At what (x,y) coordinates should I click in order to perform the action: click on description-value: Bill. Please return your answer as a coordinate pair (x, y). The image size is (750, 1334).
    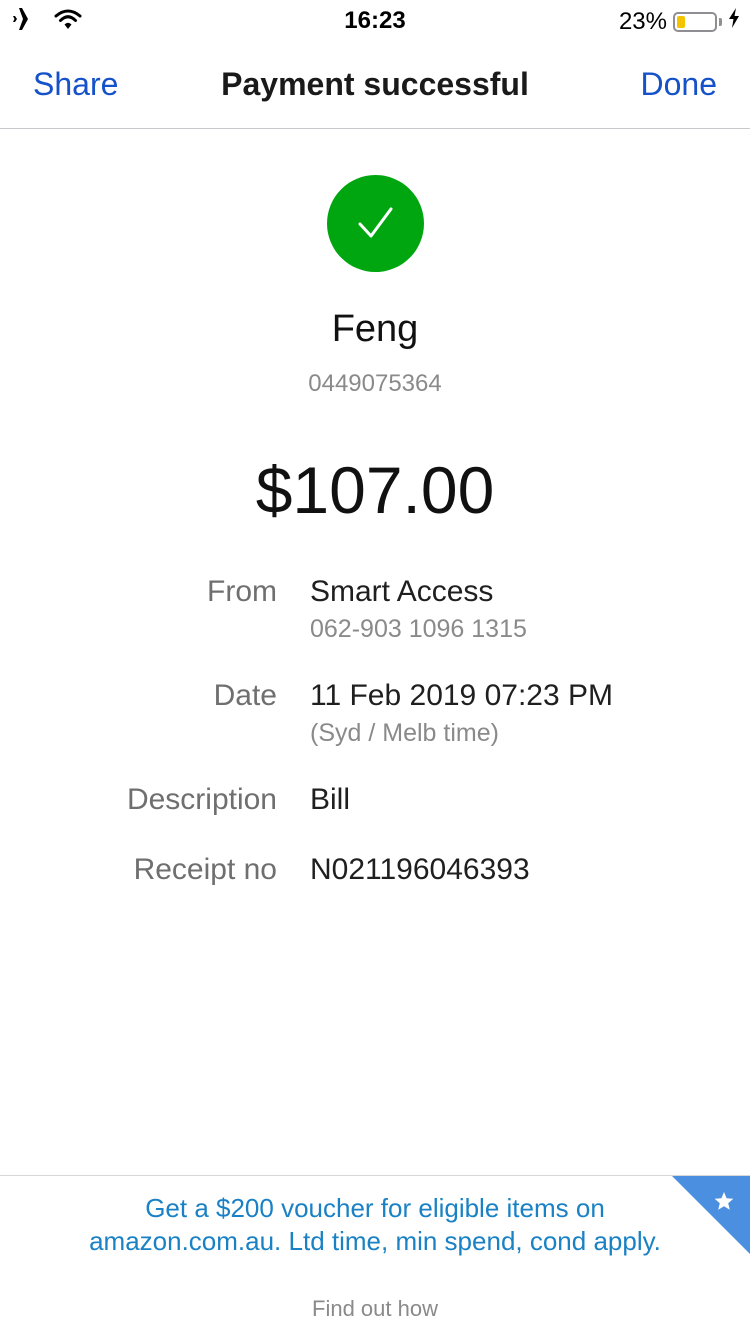
    Looking at the image, I should click on (330, 799).